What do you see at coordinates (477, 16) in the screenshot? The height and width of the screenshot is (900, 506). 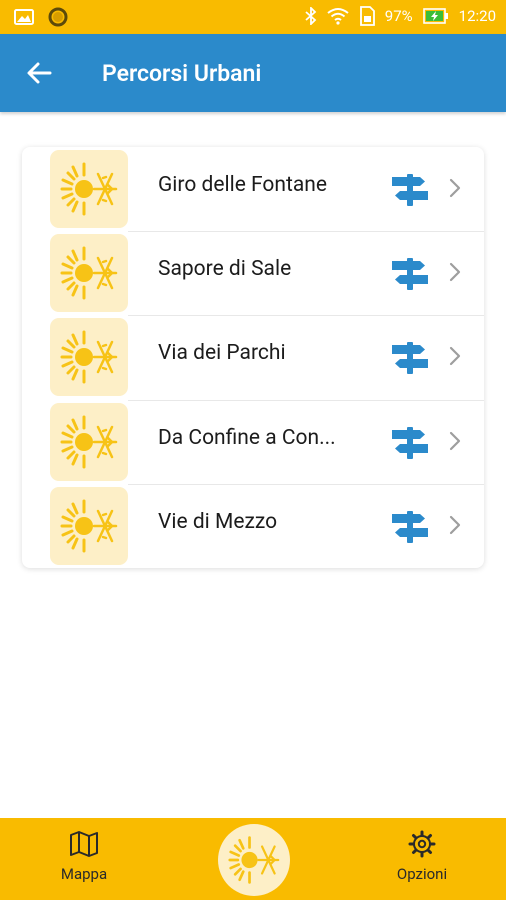 I see `clock: 12:20` at bounding box center [477, 16].